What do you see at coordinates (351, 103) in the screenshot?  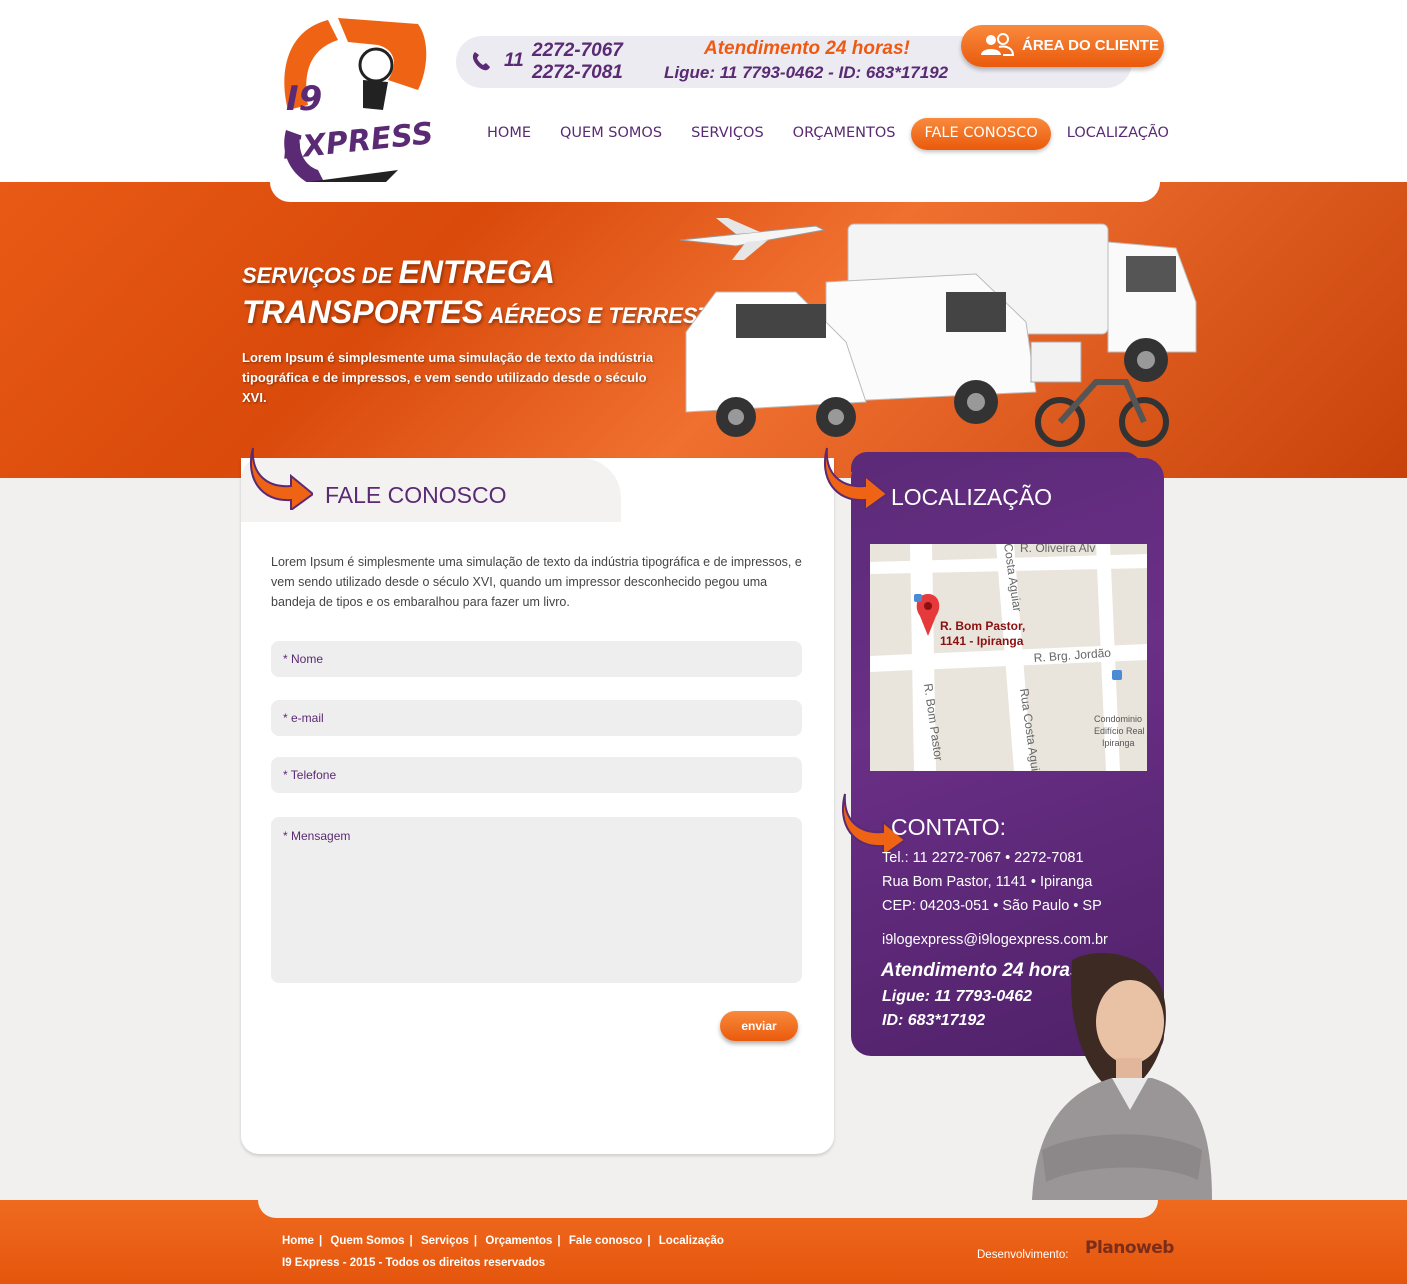 I see `i9-express-logo: I9 EXPRESS` at bounding box center [351, 103].